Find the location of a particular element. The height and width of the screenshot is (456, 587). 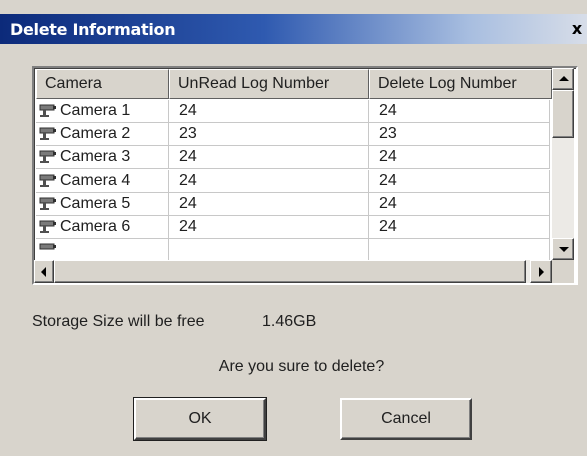

scrollbar-corner is located at coordinates (563, 271).